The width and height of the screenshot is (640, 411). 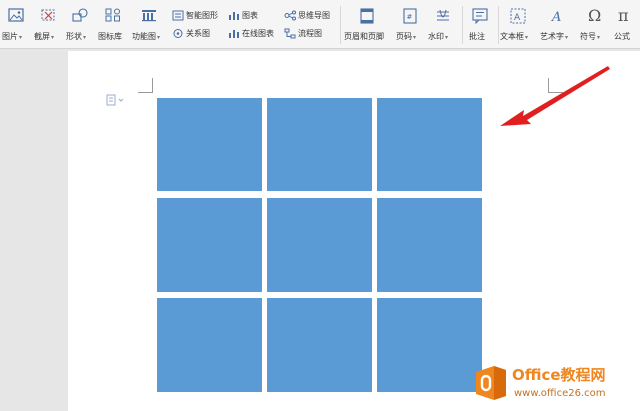 What do you see at coordinates (559, 375) in the screenshot?
I see `brand-name: Office教程网` at bounding box center [559, 375].